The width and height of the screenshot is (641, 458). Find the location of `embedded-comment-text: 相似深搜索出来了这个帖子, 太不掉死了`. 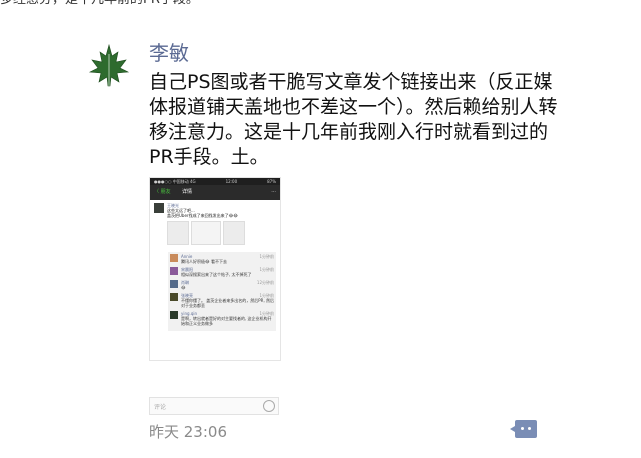

embedded-comment-text: 相似深搜索出来了这个帖子, 太不掉死了 is located at coordinates (216, 274).